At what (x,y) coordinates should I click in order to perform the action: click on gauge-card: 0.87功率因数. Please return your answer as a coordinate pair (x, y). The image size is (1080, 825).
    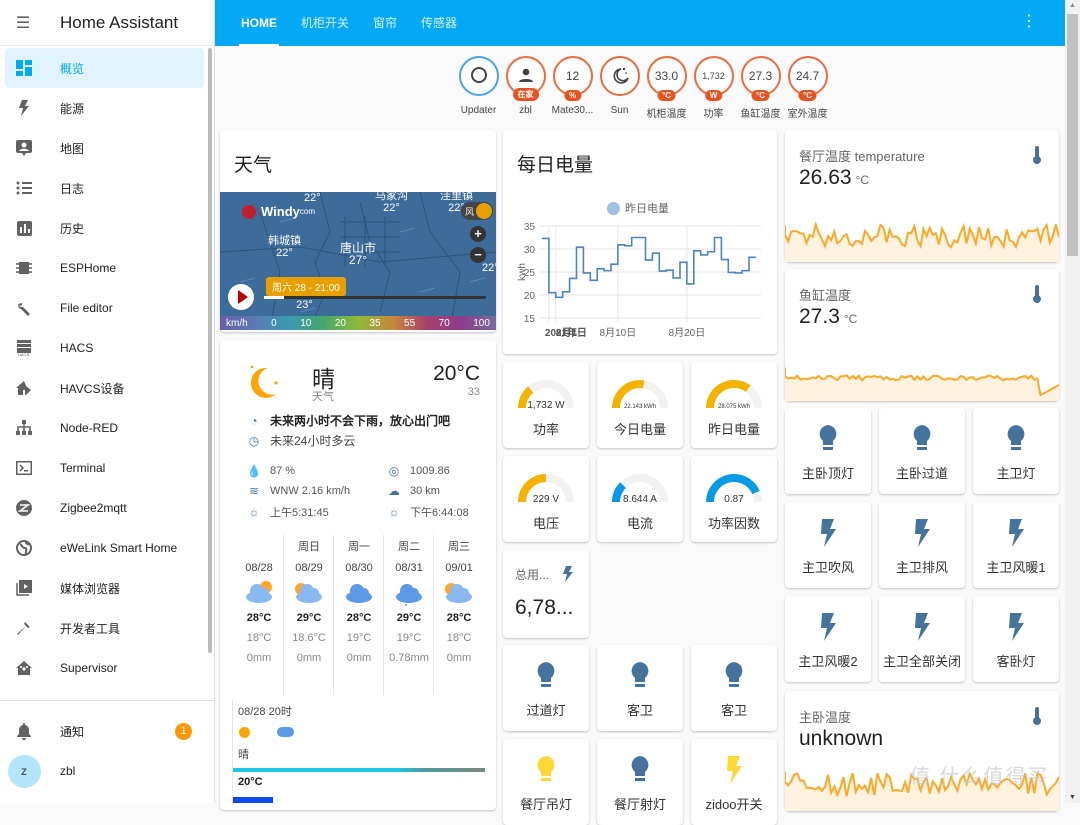
    Looking at the image, I should click on (734, 499).